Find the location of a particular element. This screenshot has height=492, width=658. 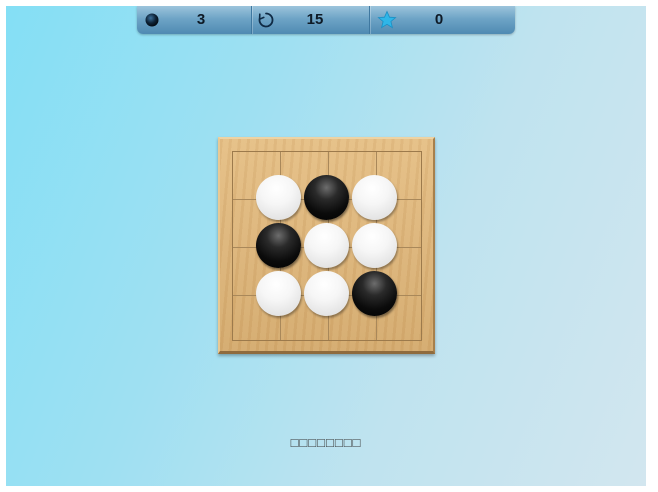

restart-icon is located at coordinates (266, 20).